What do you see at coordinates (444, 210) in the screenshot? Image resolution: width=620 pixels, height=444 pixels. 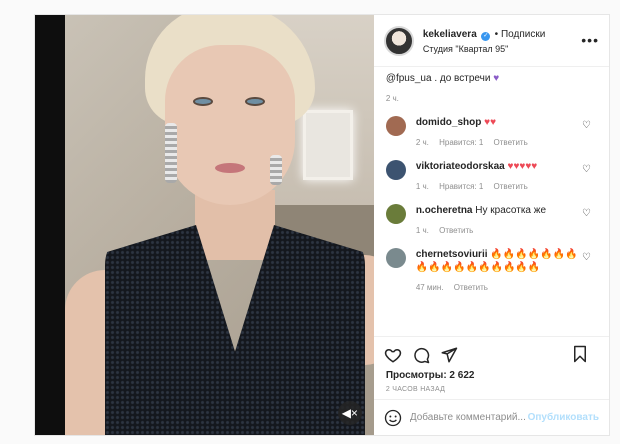 I see `comment-username: n.ocheretna` at bounding box center [444, 210].